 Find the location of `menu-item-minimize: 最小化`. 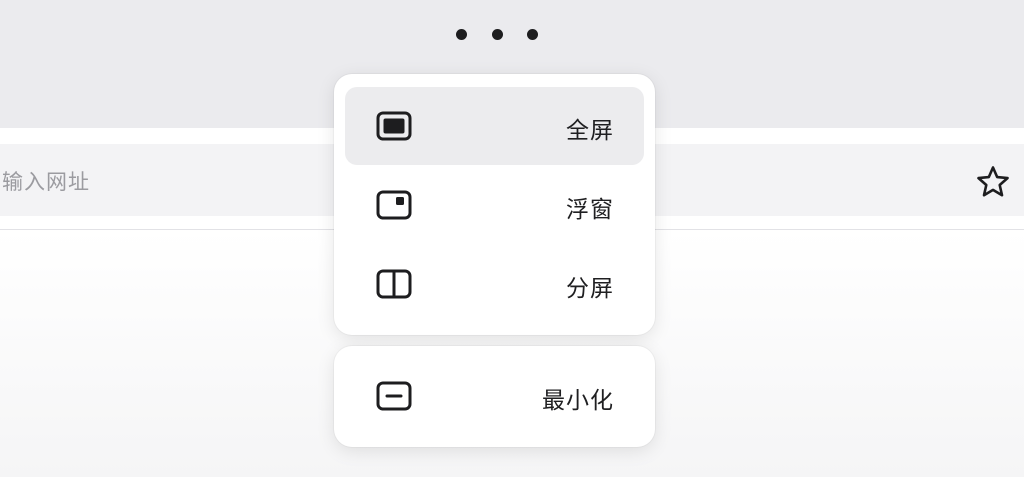

menu-item-minimize: 最小化 is located at coordinates (494, 396).